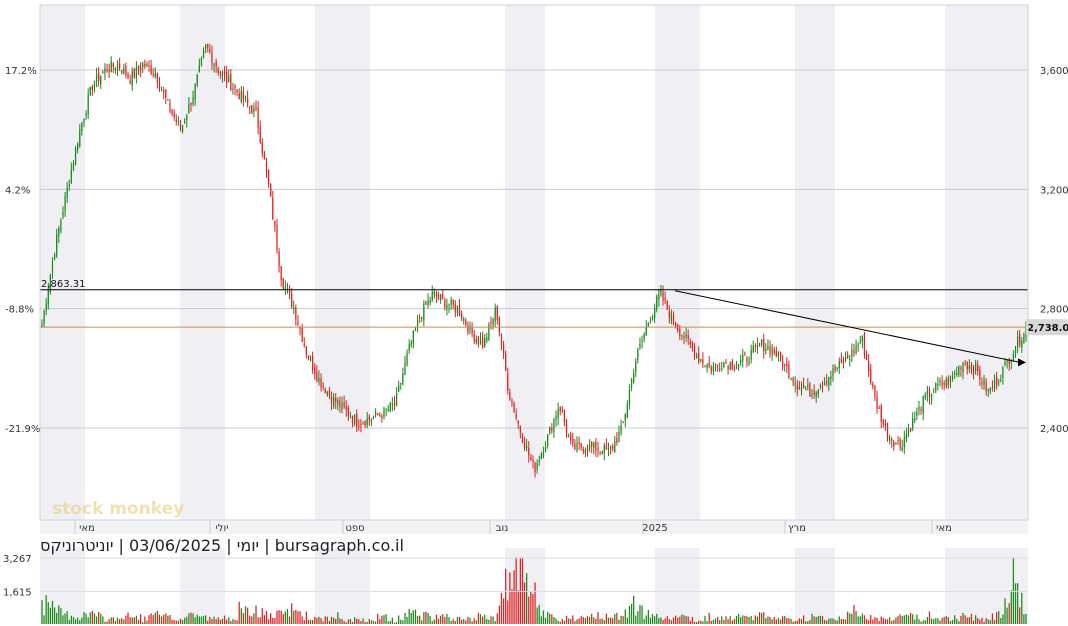 The height and width of the screenshot is (626, 1068). What do you see at coordinates (222, 528) in the screenshot?
I see `x-month-label: יולי` at bounding box center [222, 528].